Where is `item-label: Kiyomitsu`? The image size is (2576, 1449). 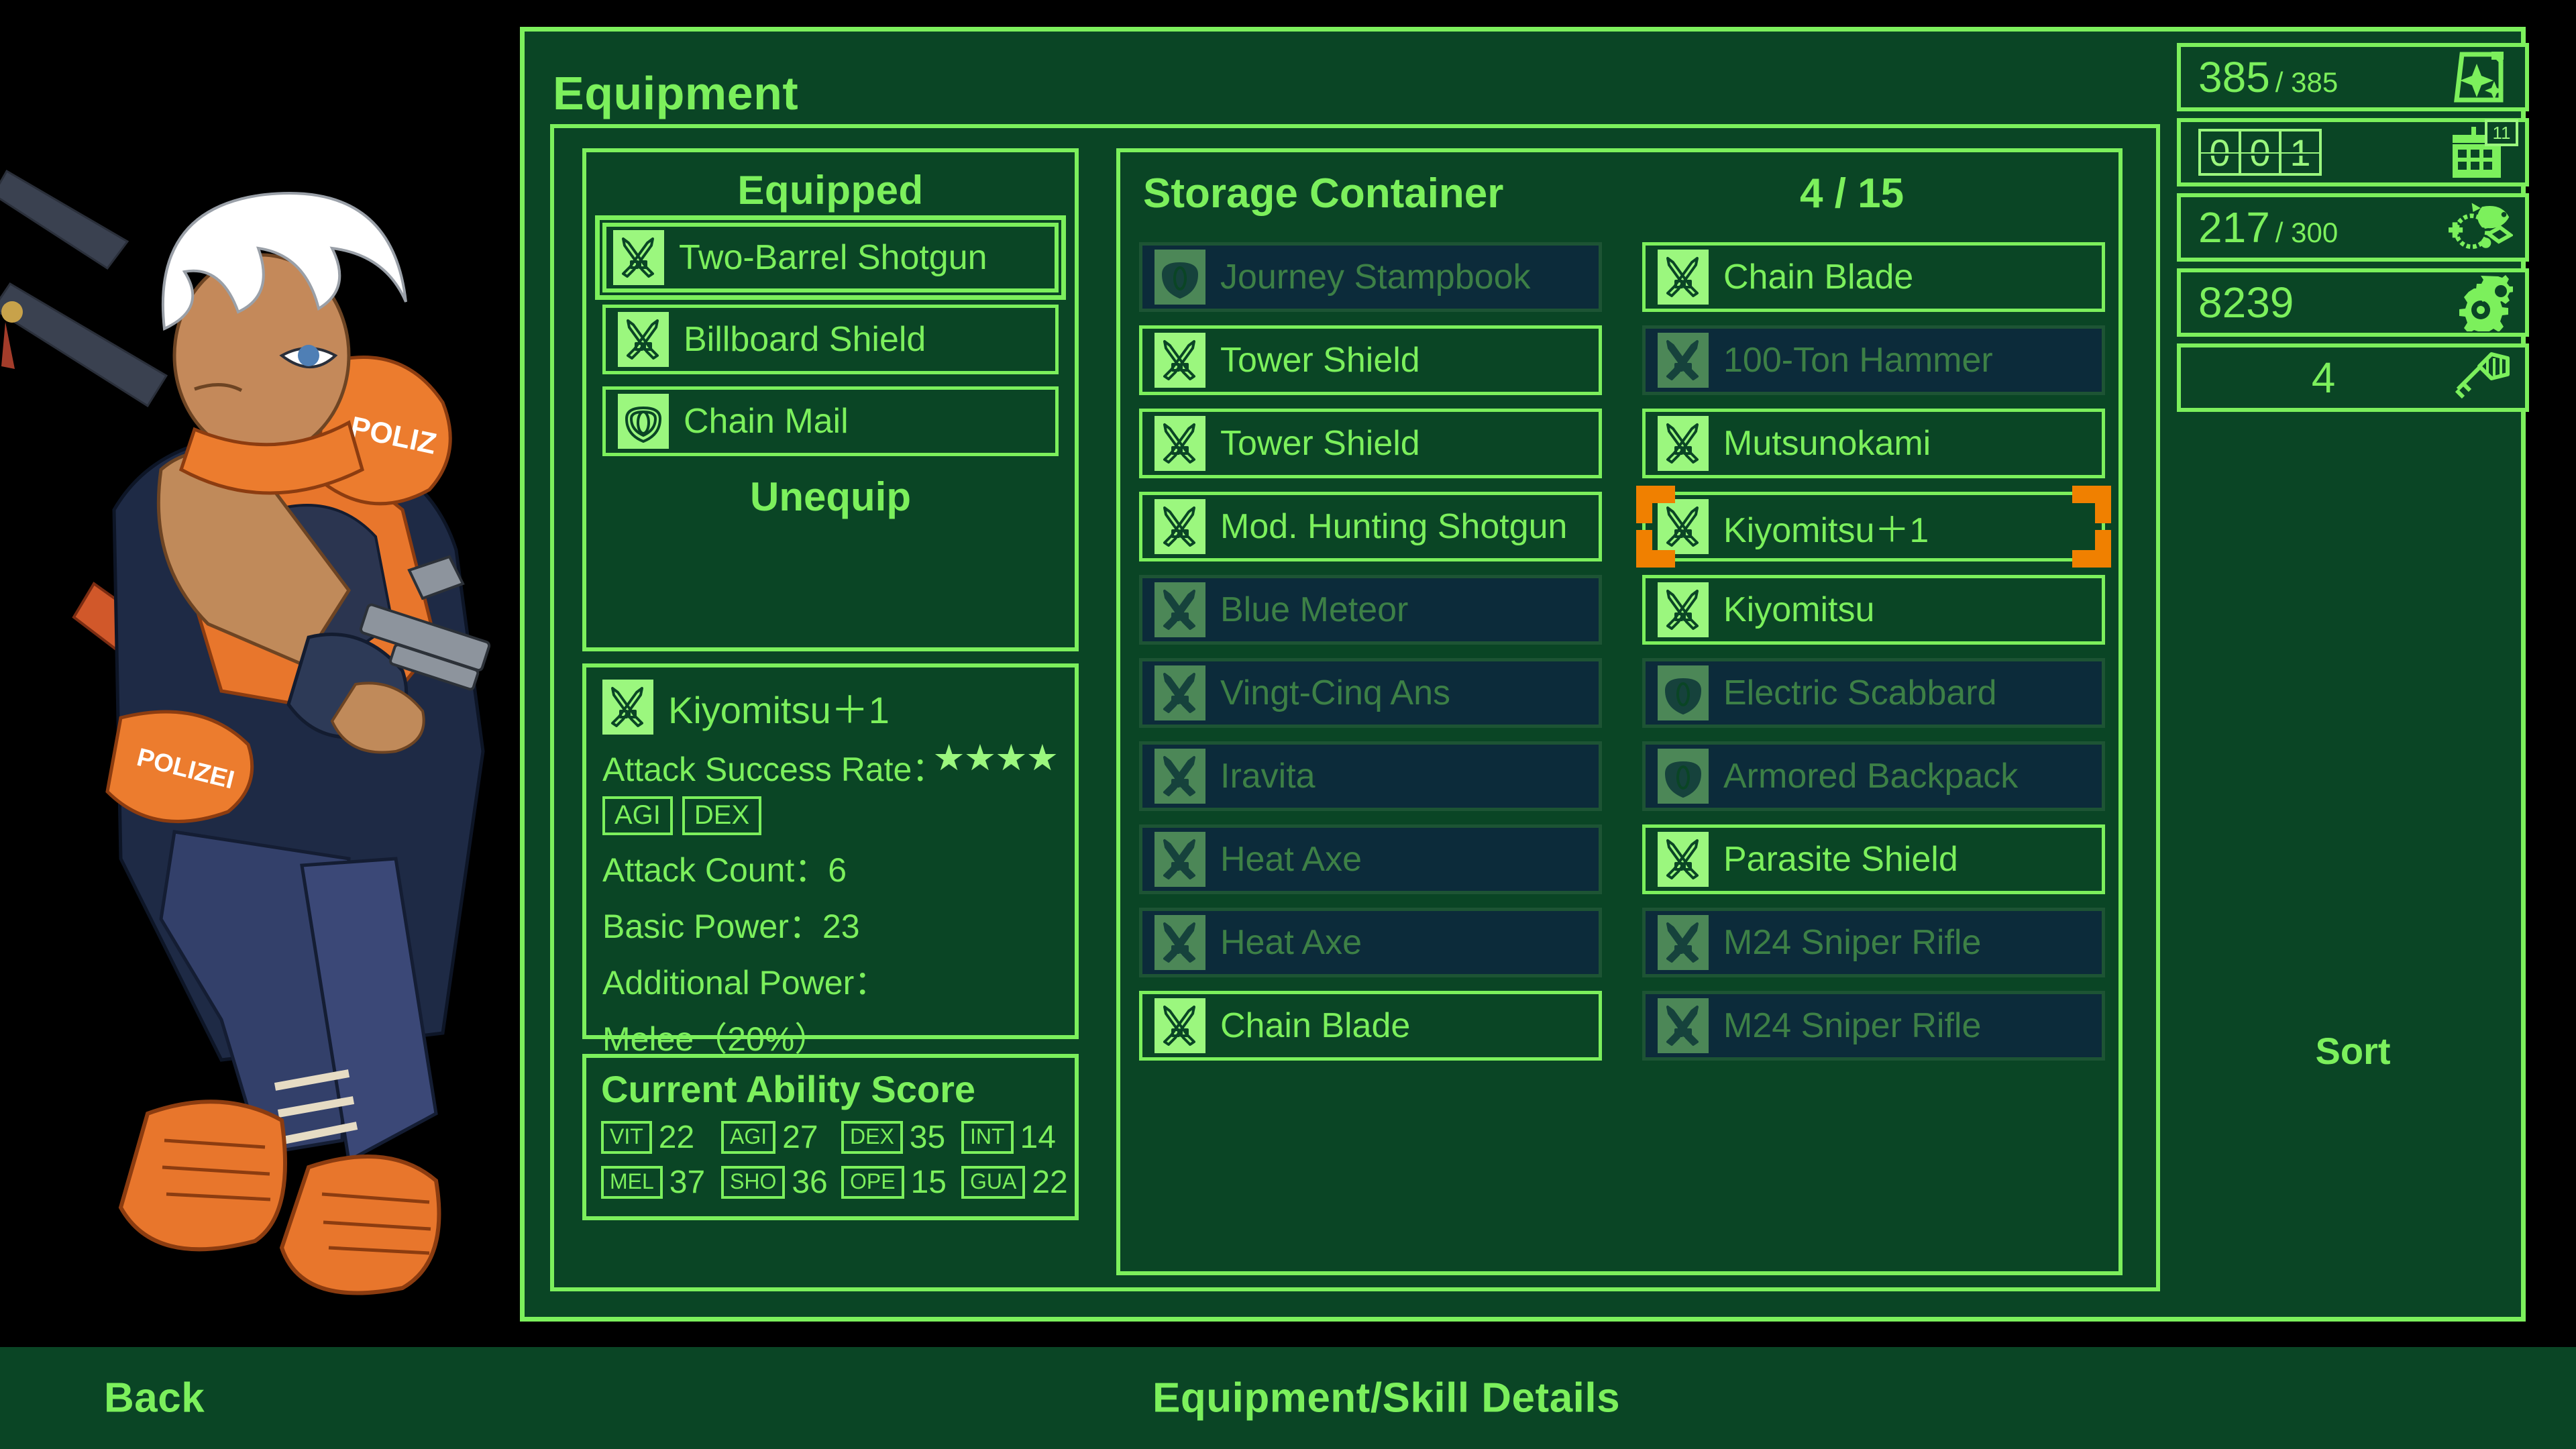 item-label: Kiyomitsu is located at coordinates (1799, 609).